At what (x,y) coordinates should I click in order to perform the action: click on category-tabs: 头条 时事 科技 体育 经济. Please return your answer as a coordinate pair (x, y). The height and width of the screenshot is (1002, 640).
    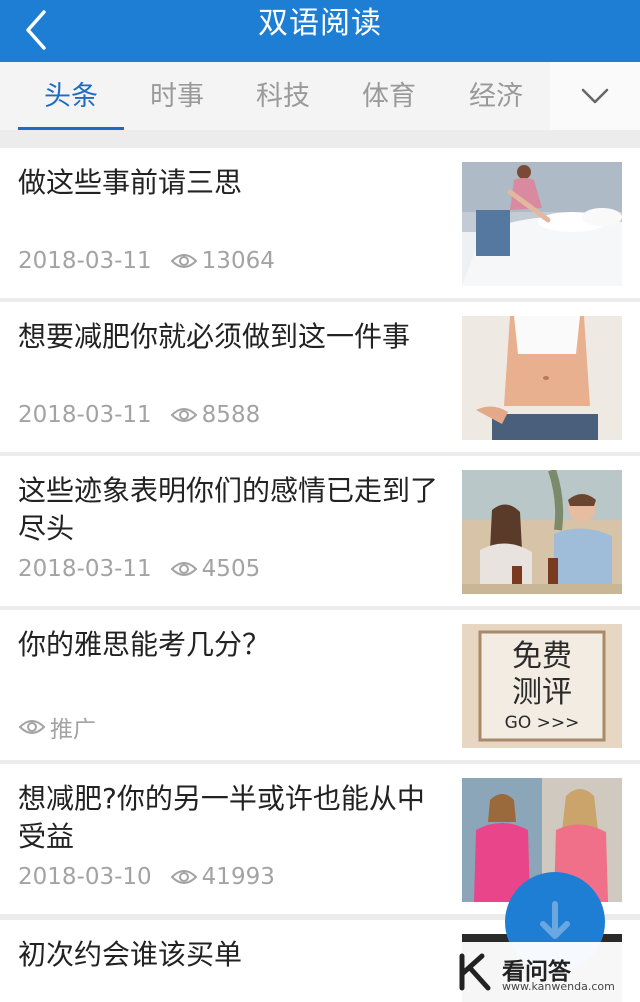
    Looking at the image, I should click on (320, 96).